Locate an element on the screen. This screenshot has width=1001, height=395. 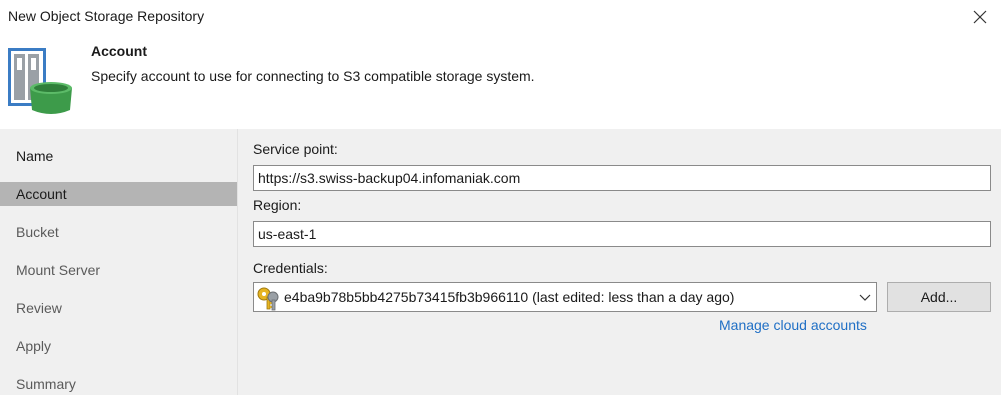
service-point-label: Service point: is located at coordinates (295, 149).